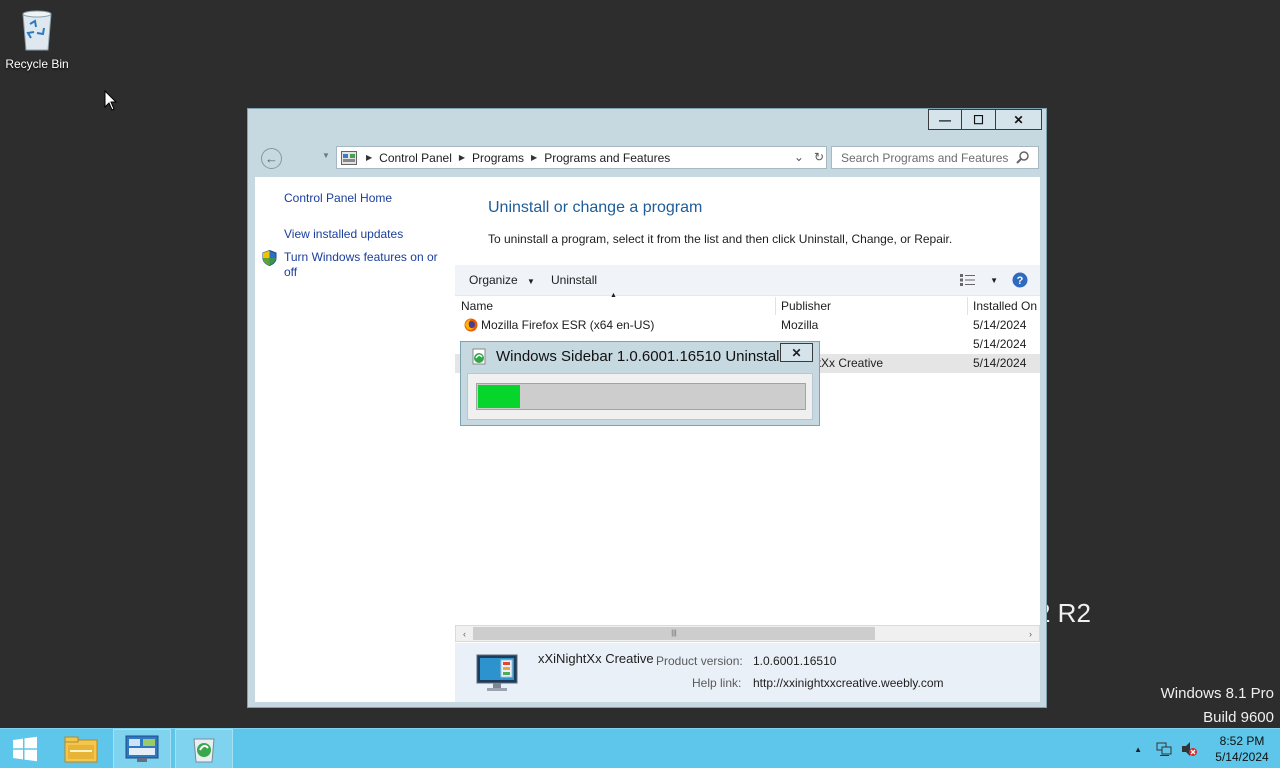 The height and width of the screenshot is (768, 1280). I want to click on recycle-bin-label: Recycle Bin, so click(37, 64).